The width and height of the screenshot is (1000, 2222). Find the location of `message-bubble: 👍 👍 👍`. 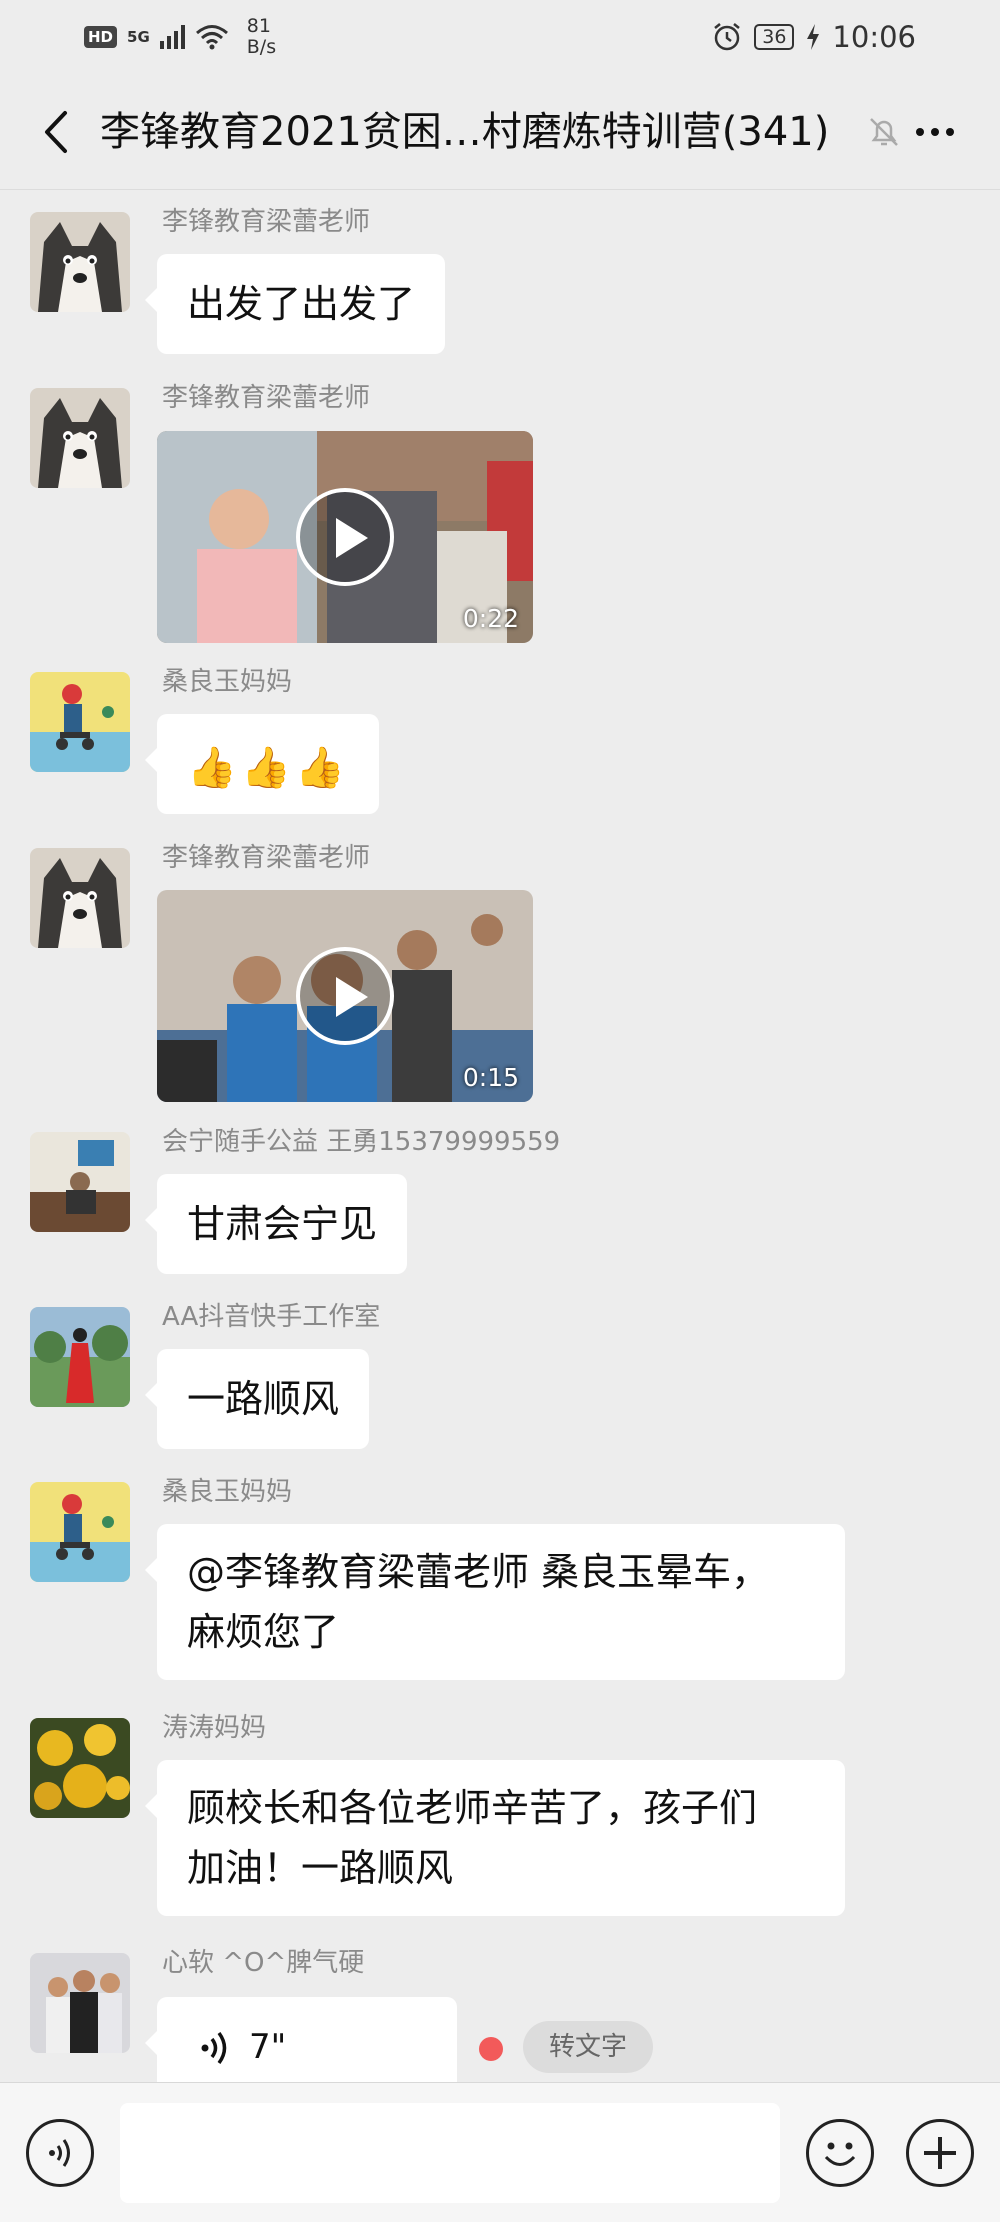

message-bubble: 👍 👍 👍 is located at coordinates (262, 764).